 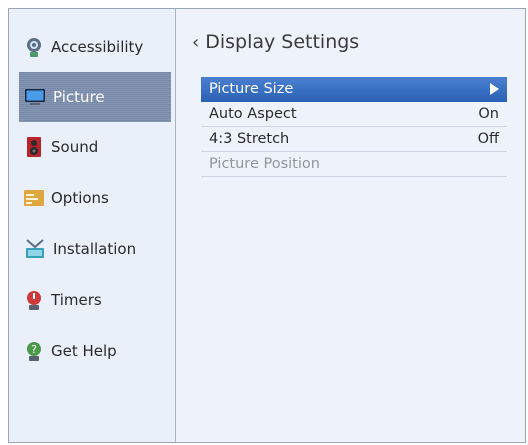 I want to click on setting-value: Off, so click(x=488, y=139).